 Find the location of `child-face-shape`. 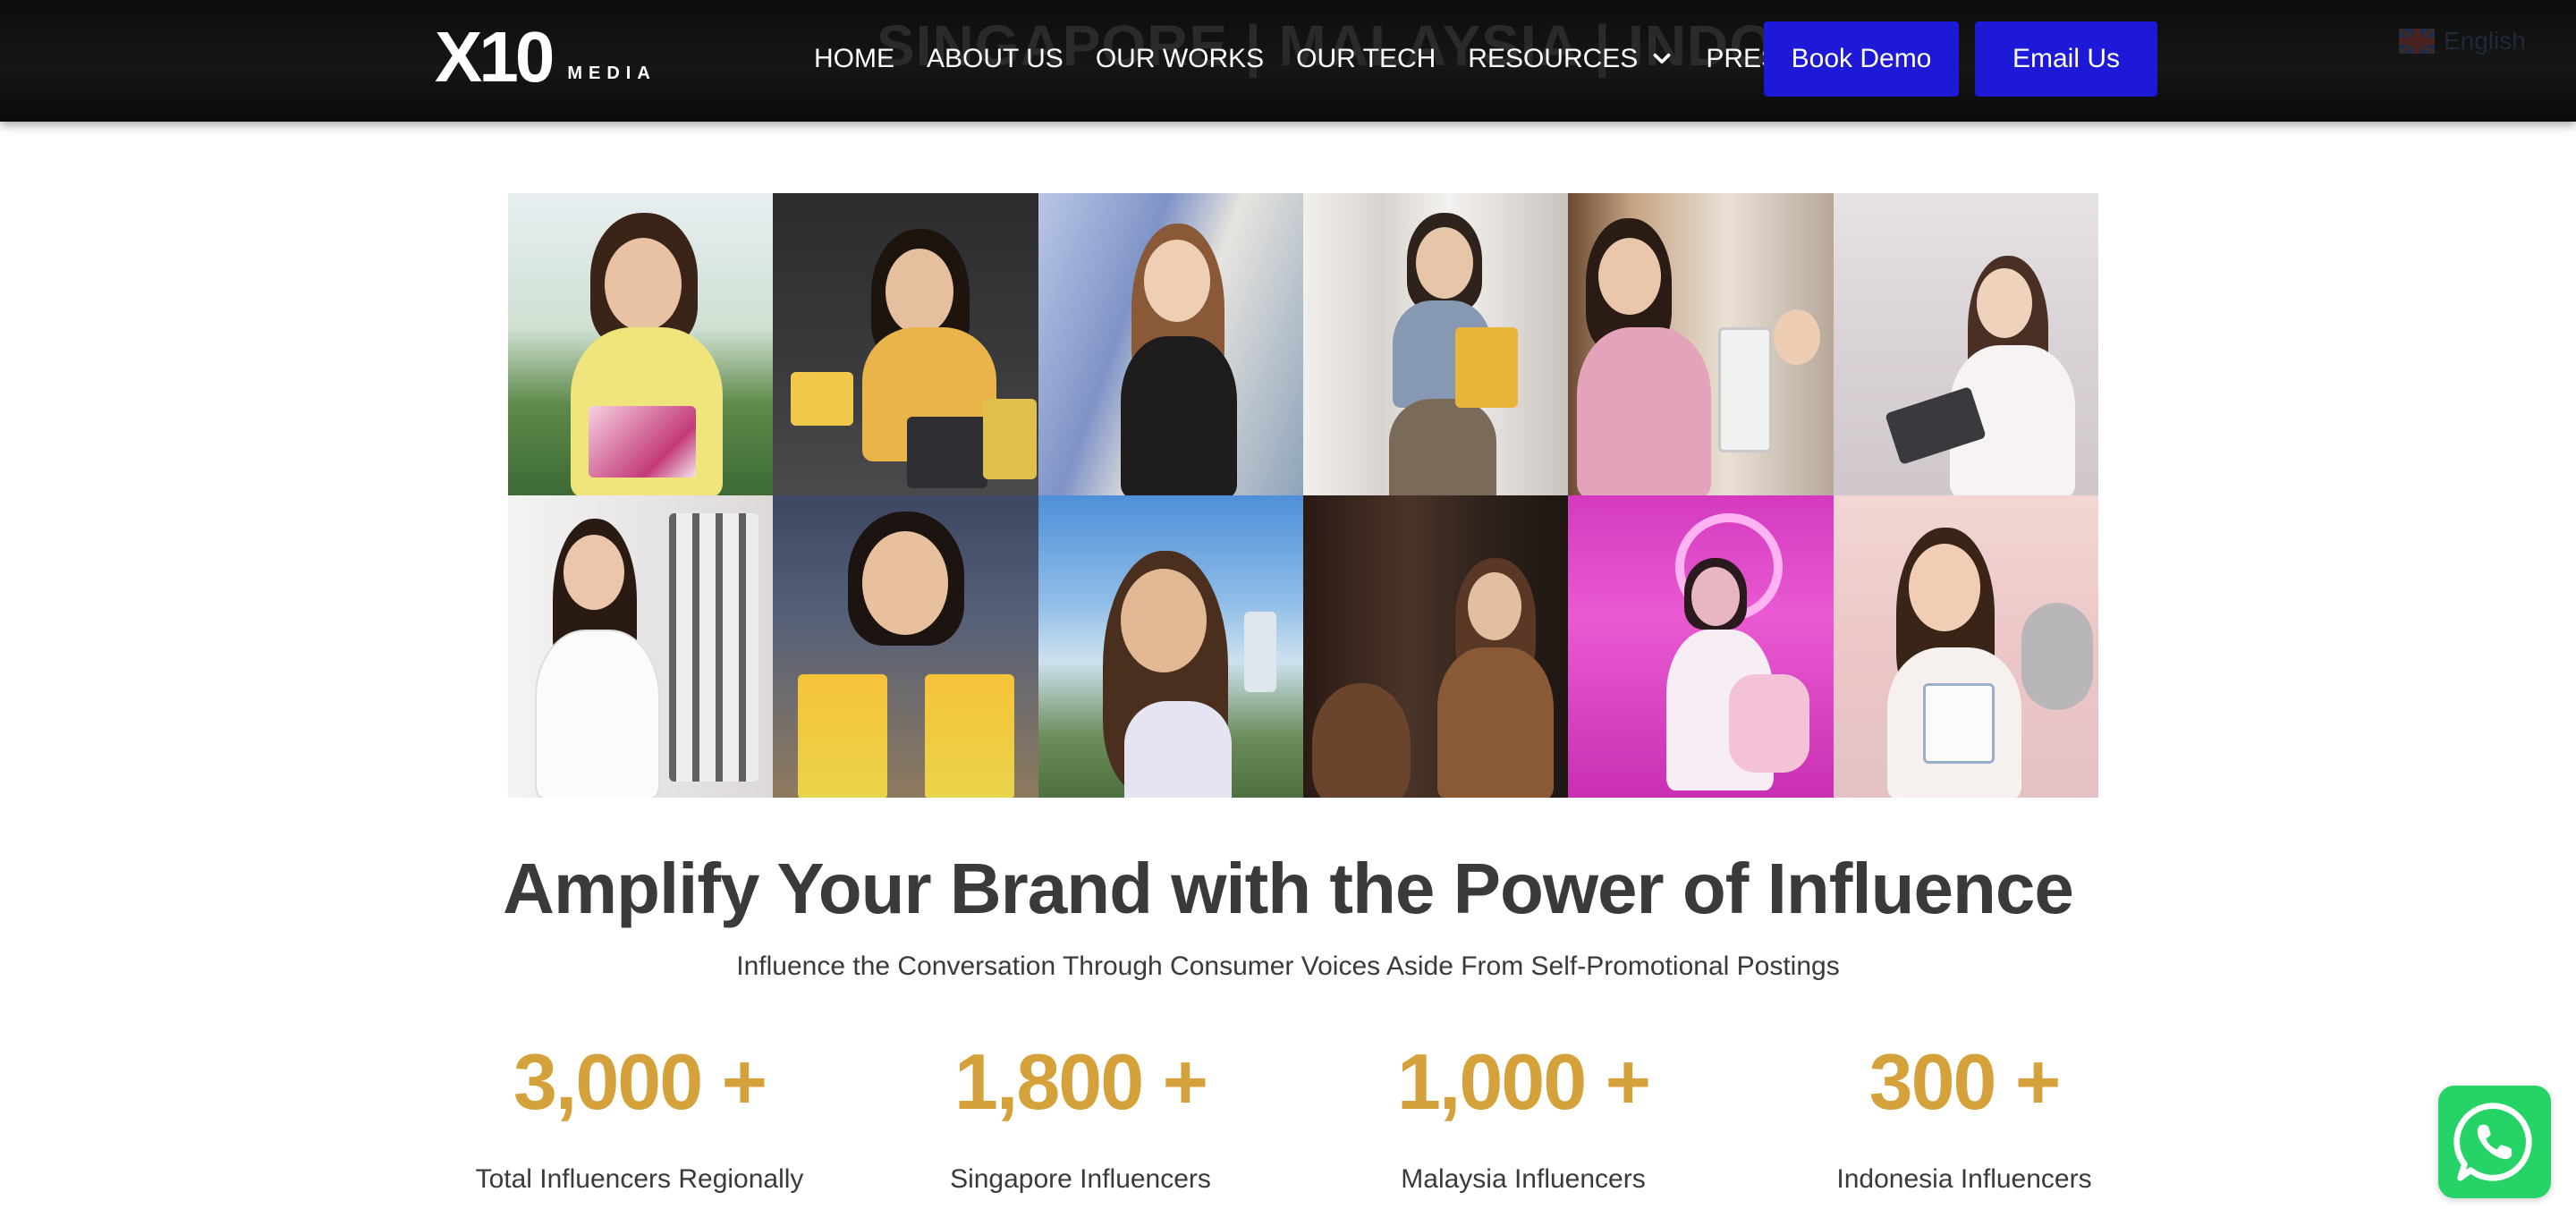

child-face-shape is located at coordinates (1797, 337).